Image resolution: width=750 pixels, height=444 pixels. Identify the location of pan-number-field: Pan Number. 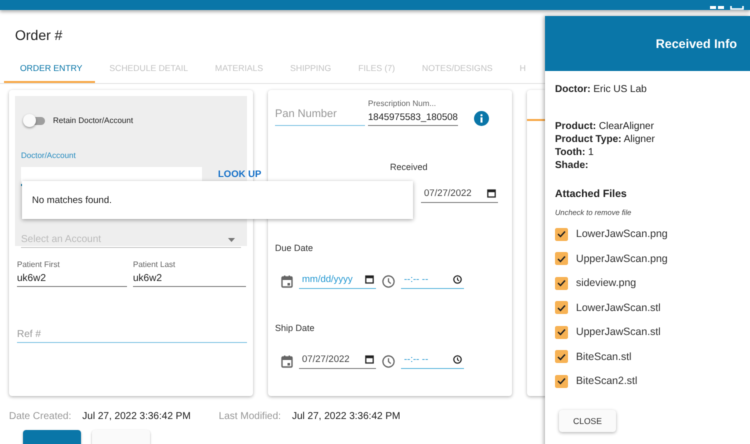
(320, 117).